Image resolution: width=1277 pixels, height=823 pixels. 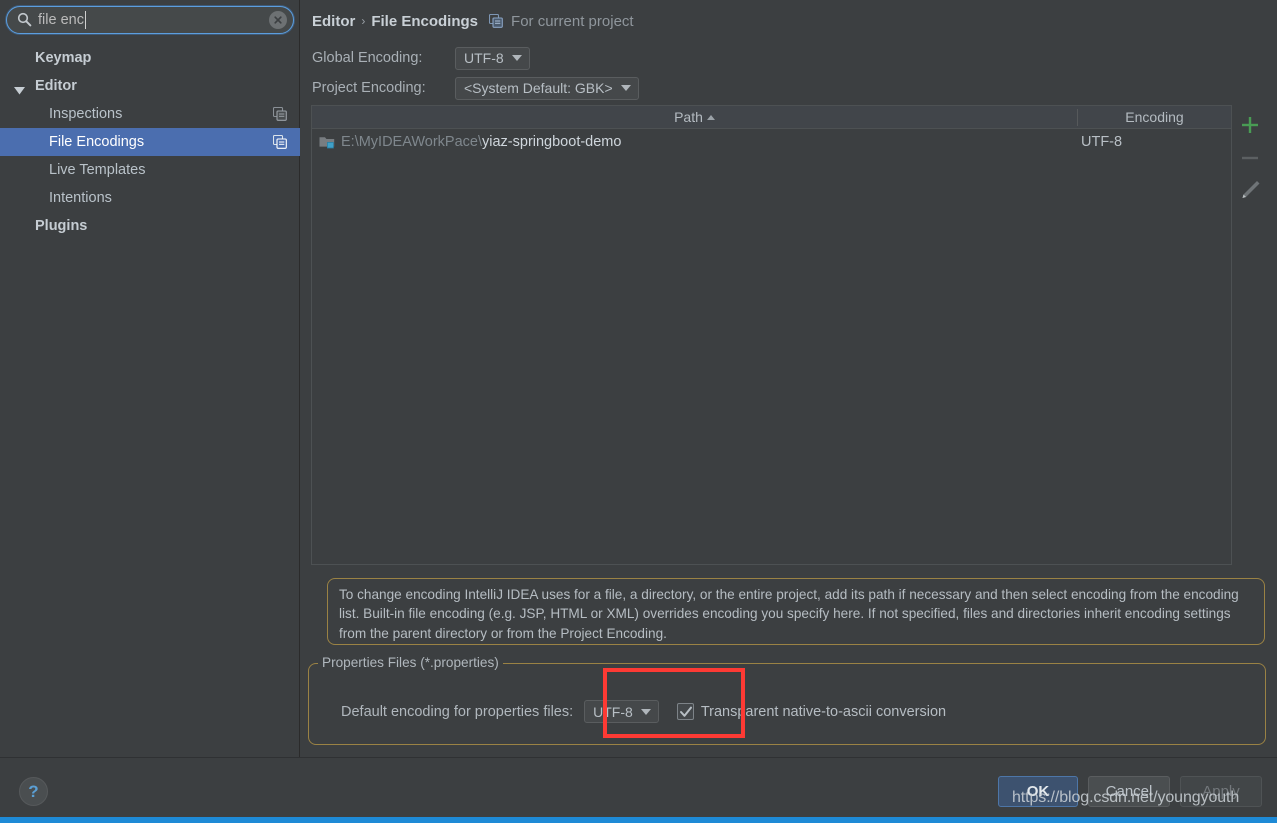 I want to click on clear-icon, so click(x=278, y=20).